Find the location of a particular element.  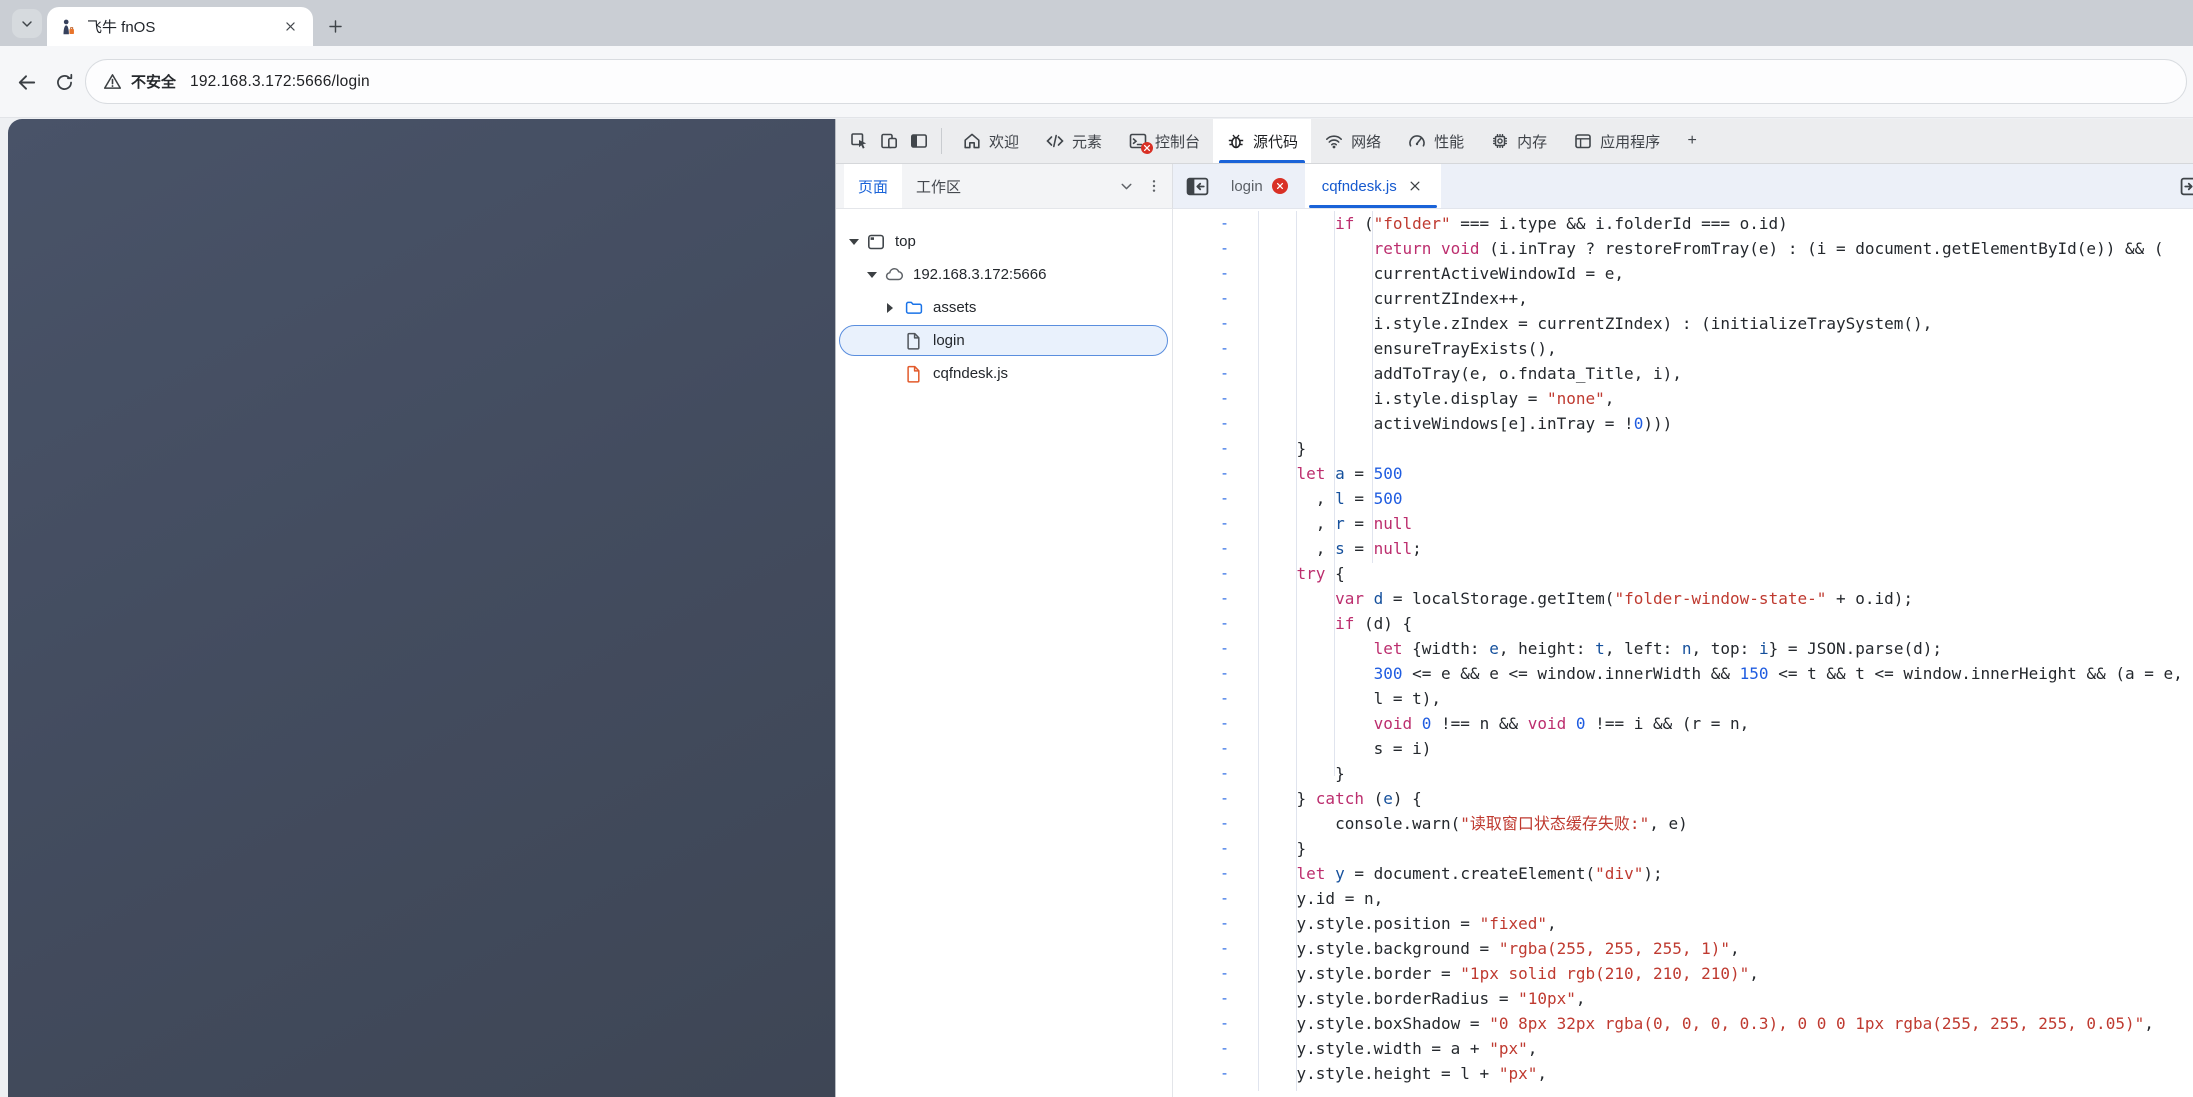

devtools-tab-memory: 内存 is located at coordinates (1518, 141).